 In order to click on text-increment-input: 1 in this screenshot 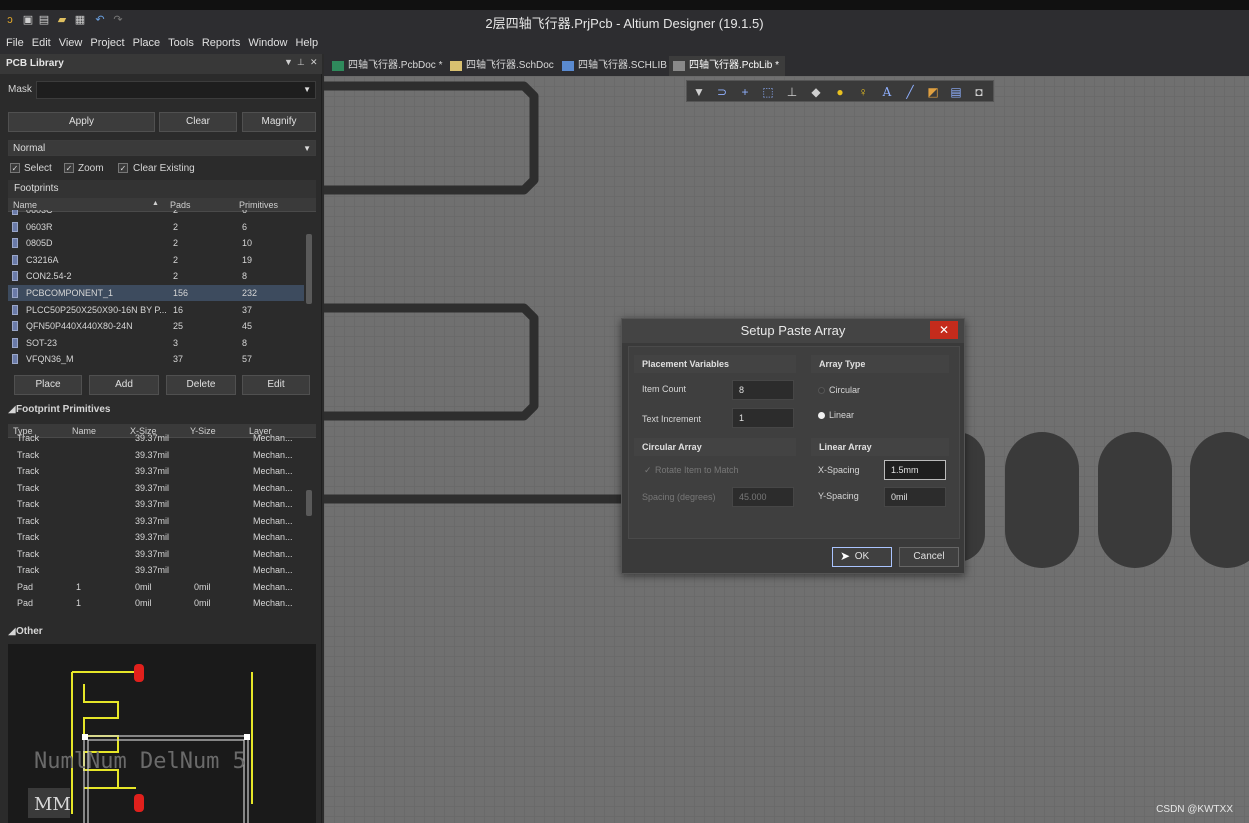, I will do `click(763, 418)`.